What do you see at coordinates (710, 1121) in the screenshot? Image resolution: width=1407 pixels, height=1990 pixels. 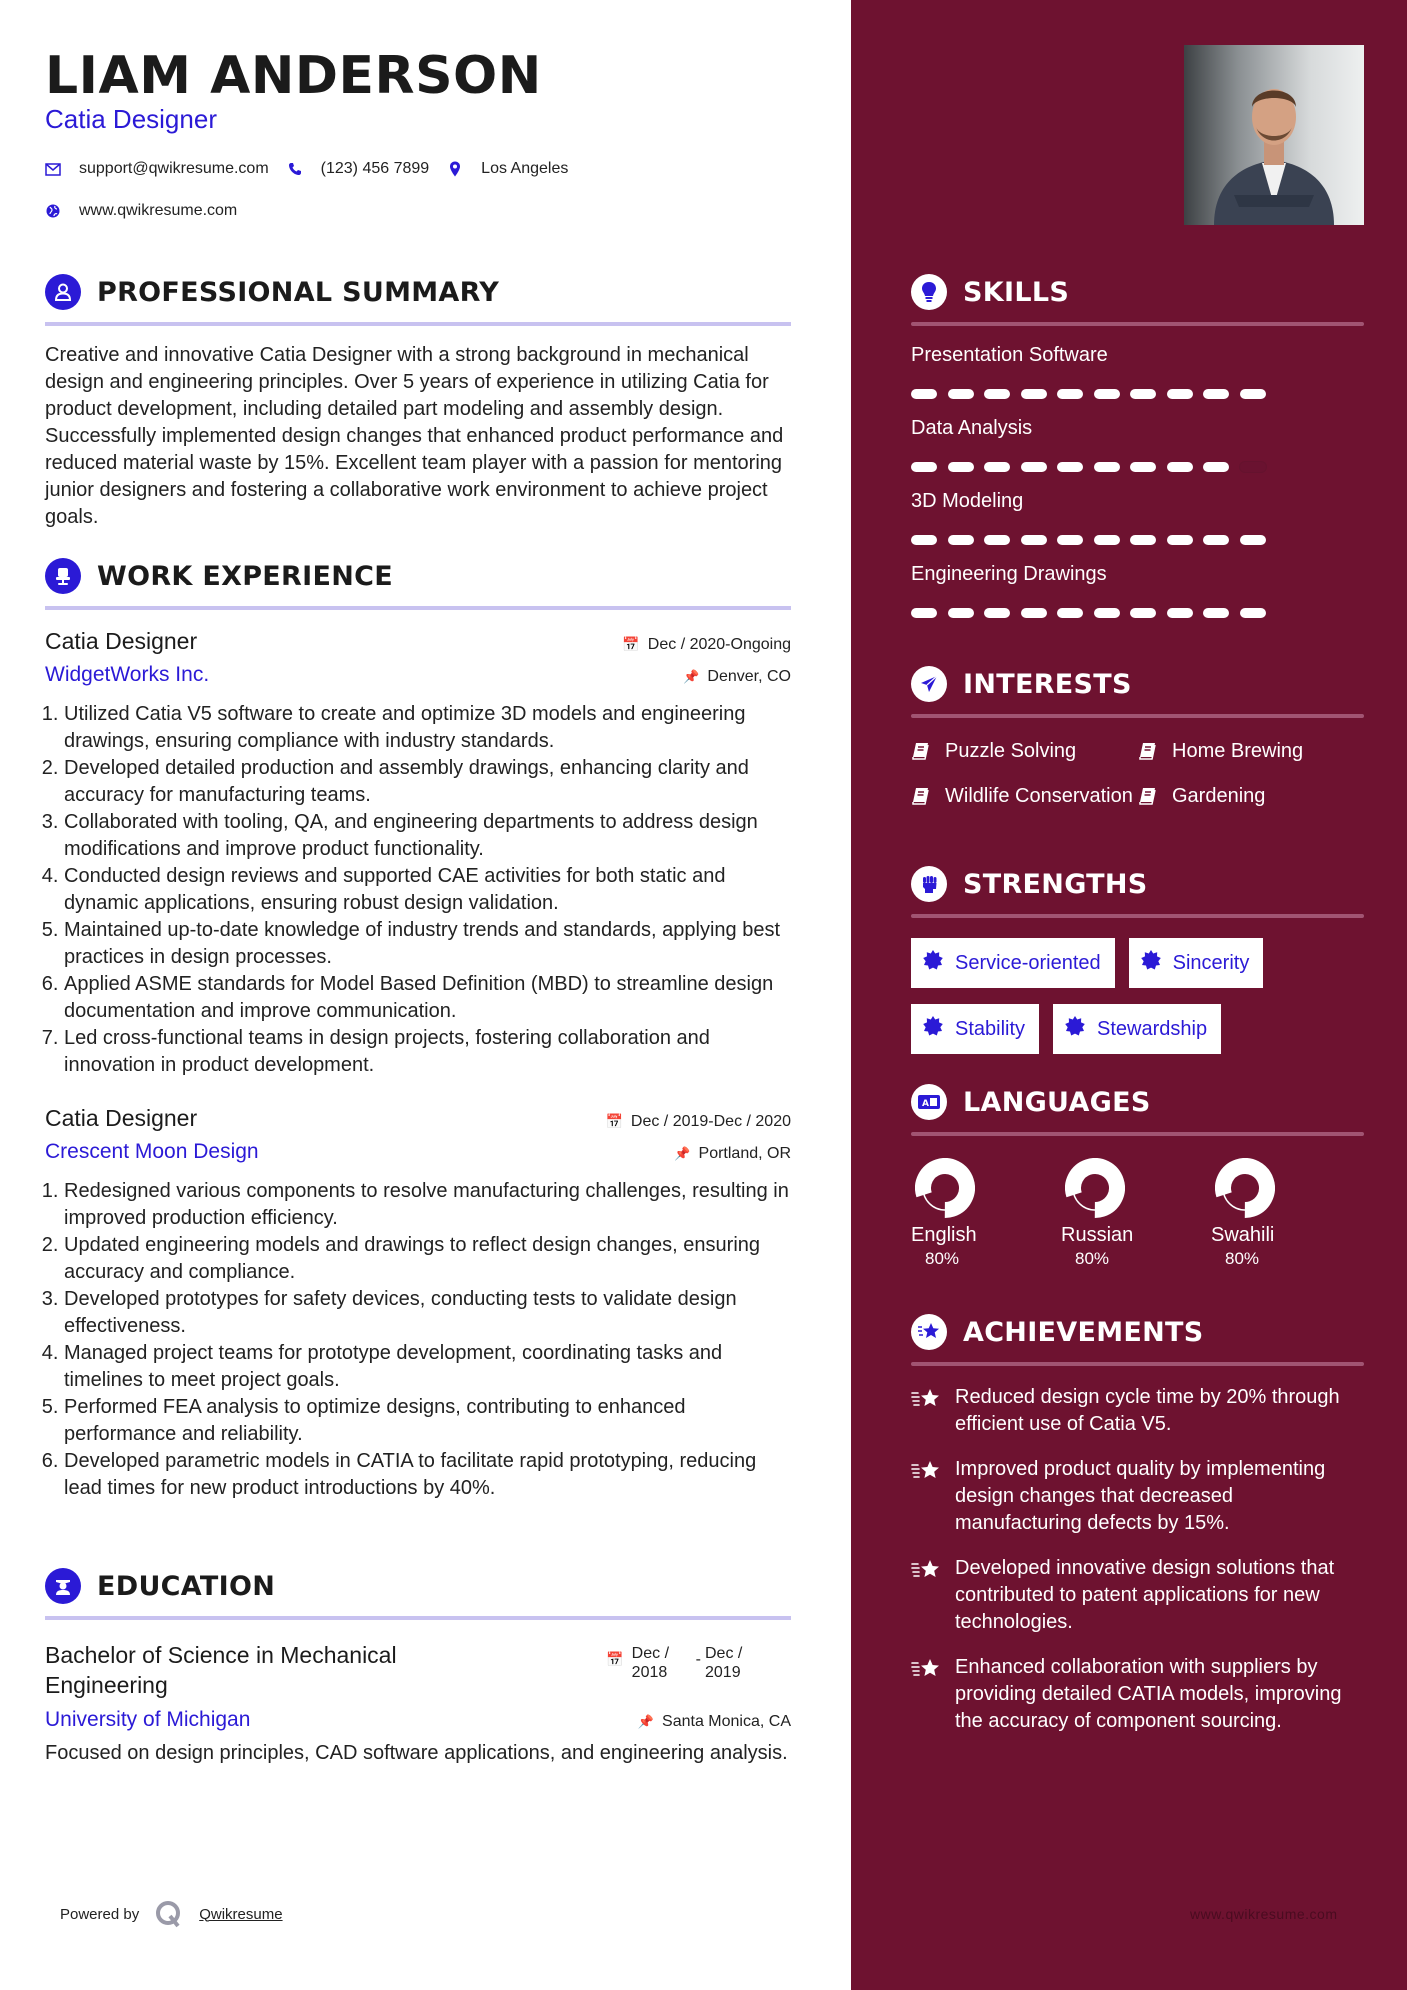 I see `job-dates: Dec / 2019-Dec / 2020` at bounding box center [710, 1121].